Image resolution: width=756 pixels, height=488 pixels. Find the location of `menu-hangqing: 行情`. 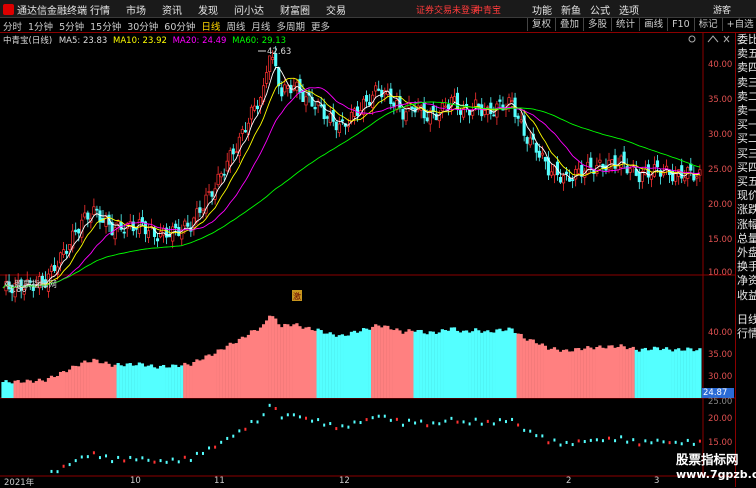

menu-hangqing: 行情 is located at coordinates (100, 9).